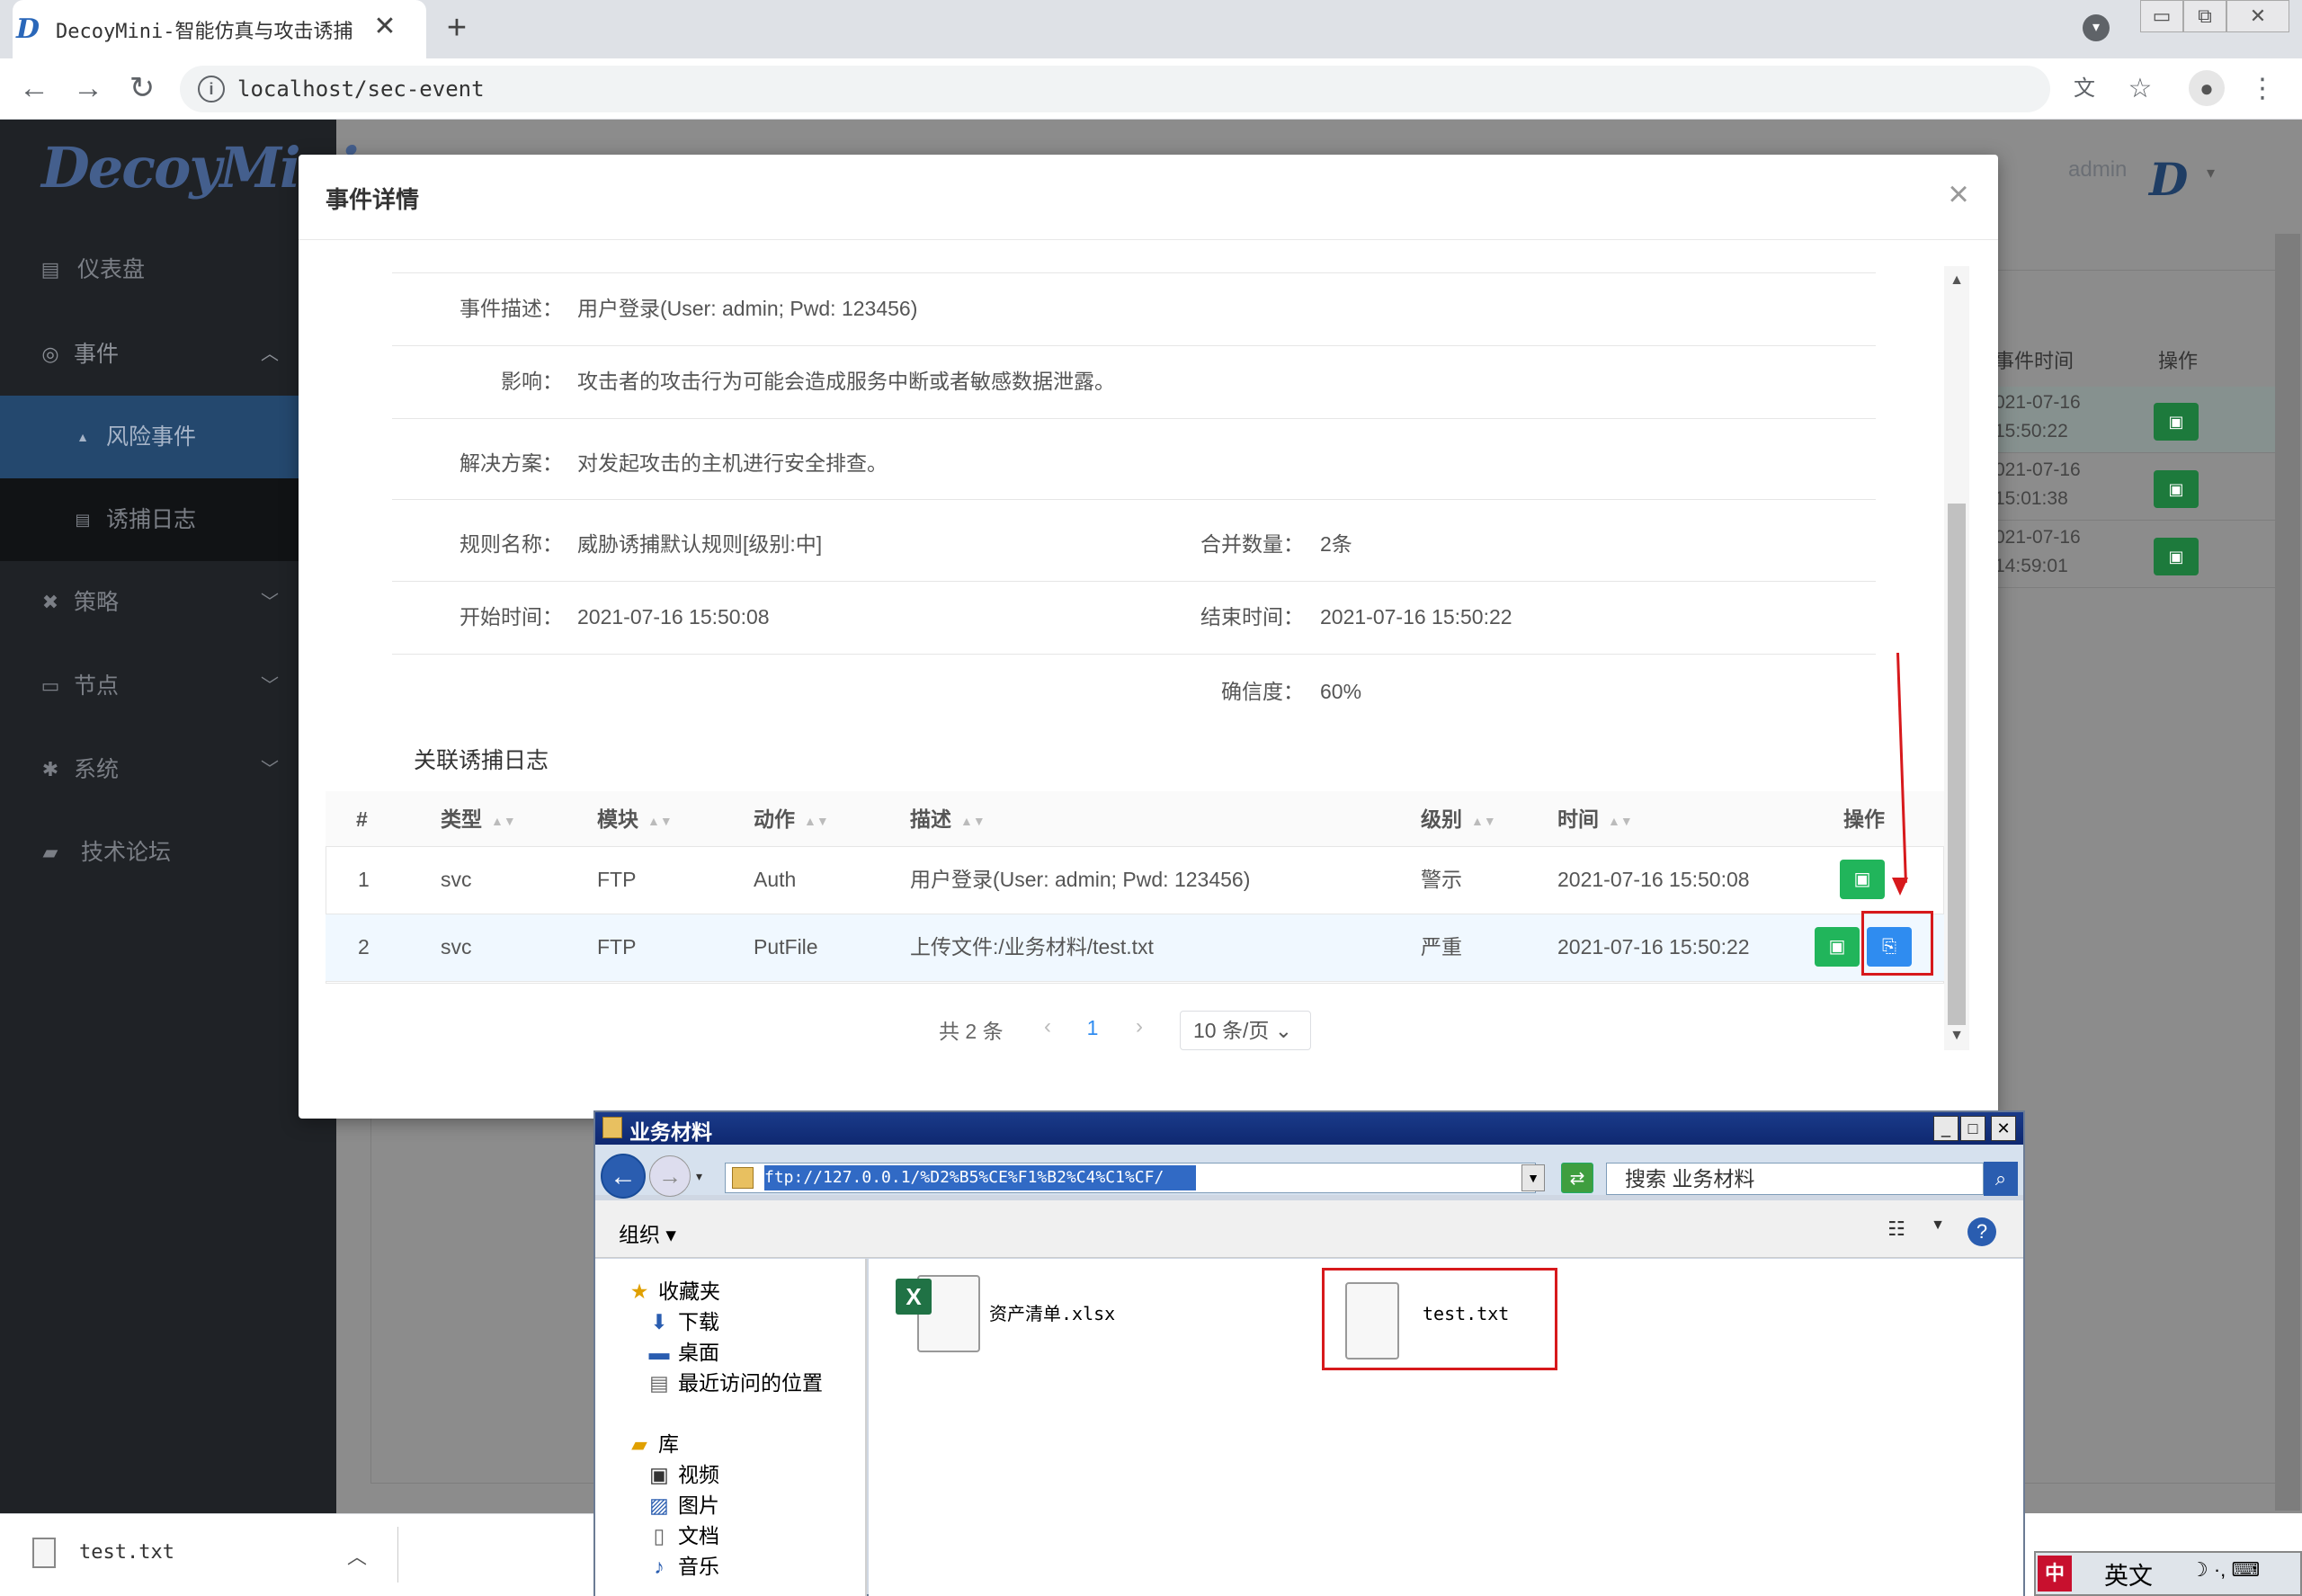  Describe the element at coordinates (168, 269) in the screenshot. I see `sidebar-item-dashboard: ▤ 仪表盘` at that location.